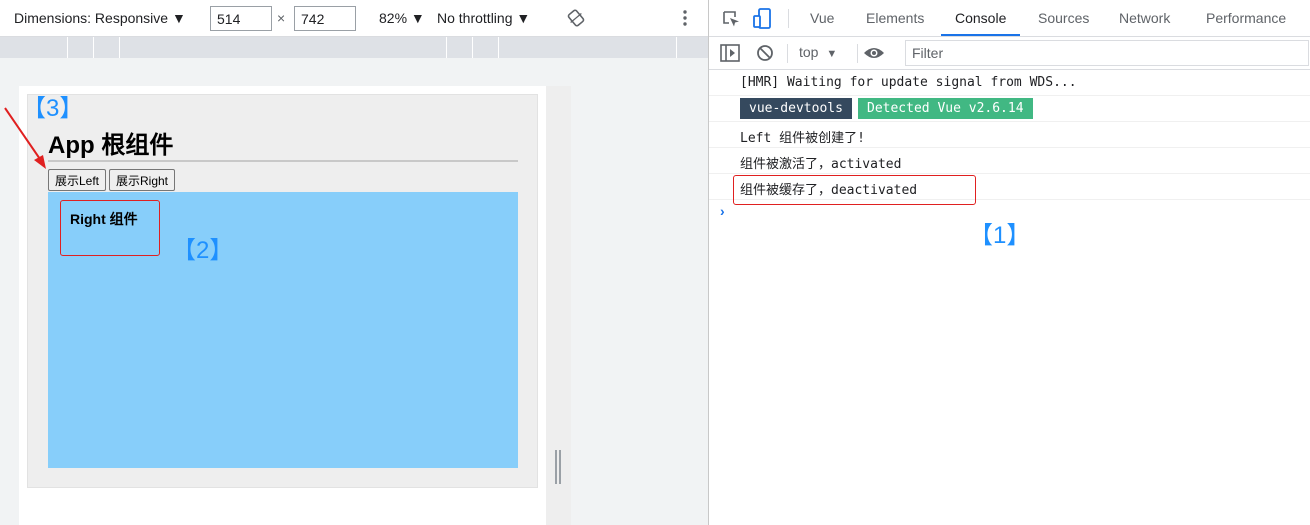 This screenshot has height=525, width=1310. Describe the element at coordinates (203, 250) in the screenshot. I see `annotation-marker-2: 【2】` at that location.